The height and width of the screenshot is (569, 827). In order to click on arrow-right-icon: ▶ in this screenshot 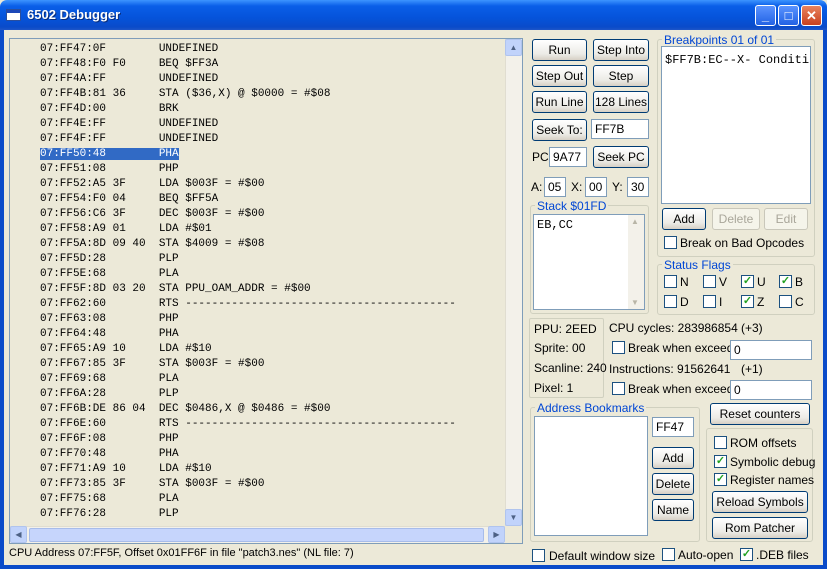, I will do `click(496, 534)`.